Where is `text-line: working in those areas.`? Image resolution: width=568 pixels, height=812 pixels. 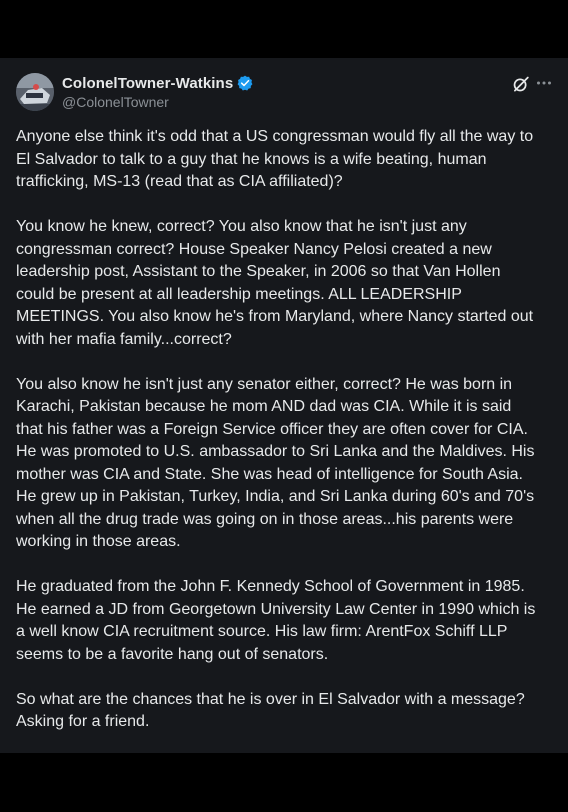 text-line: working in those areas. is located at coordinates (98, 541).